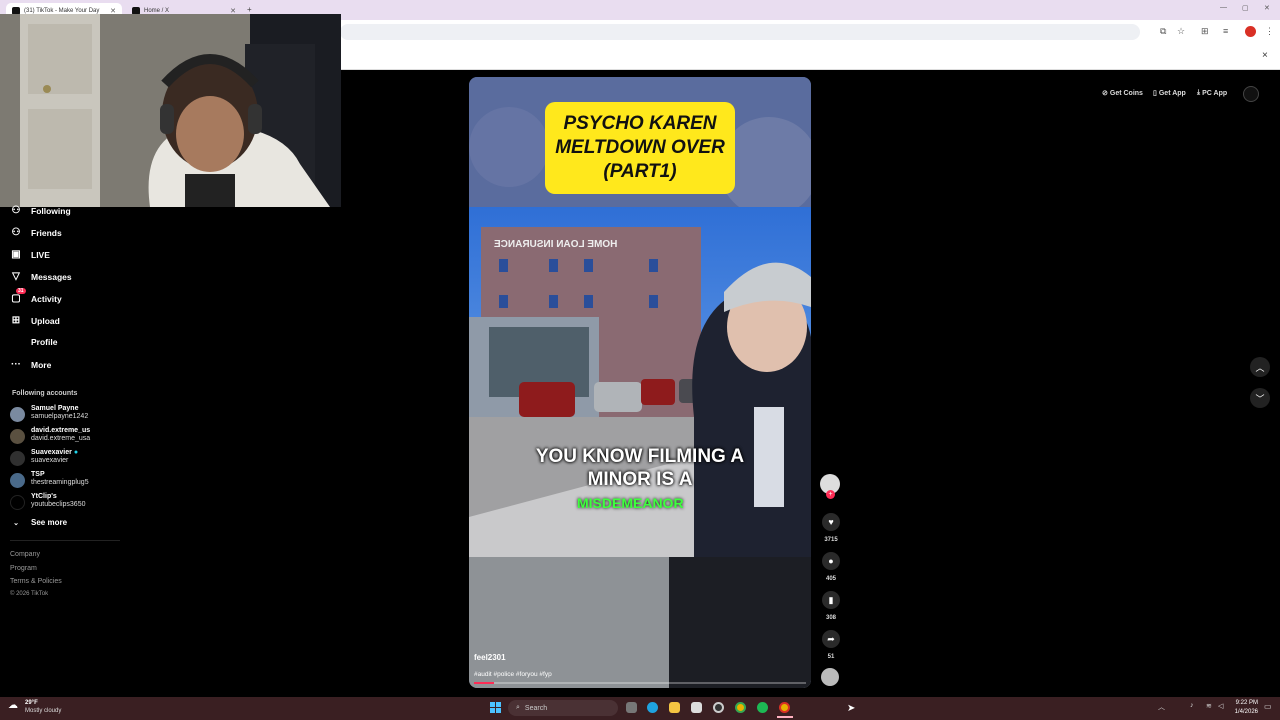 The height and width of the screenshot is (720, 1280). Describe the element at coordinates (674, 707) in the screenshot. I see `file-explorer-icon` at that location.